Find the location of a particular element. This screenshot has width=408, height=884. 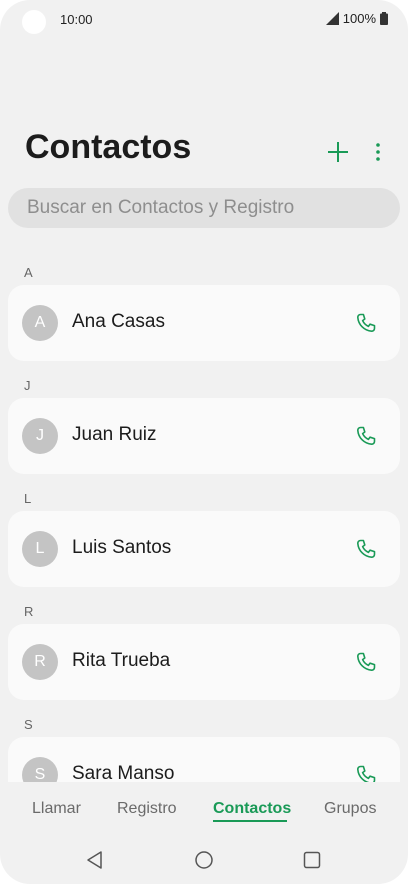

back-triangle-icon is located at coordinates (94, 860).